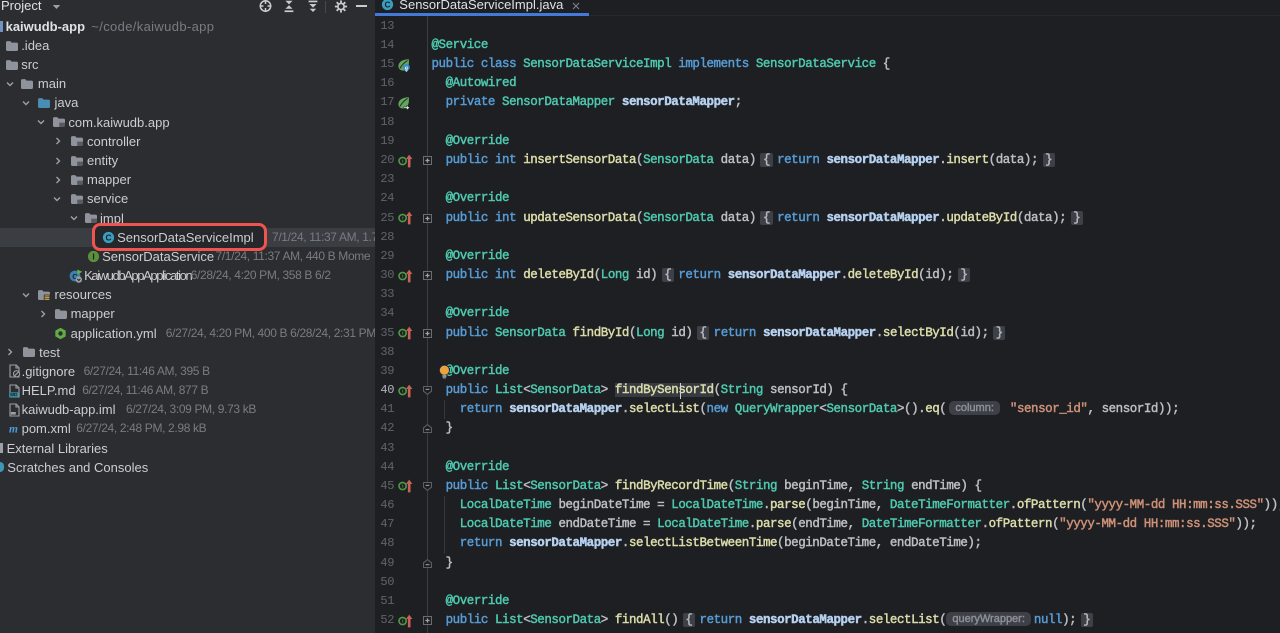 This screenshot has height=633, width=1280. What do you see at coordinates (14, 394) in the screenshot?
I see `svg-text: MD` at bounding box center [14, 394].